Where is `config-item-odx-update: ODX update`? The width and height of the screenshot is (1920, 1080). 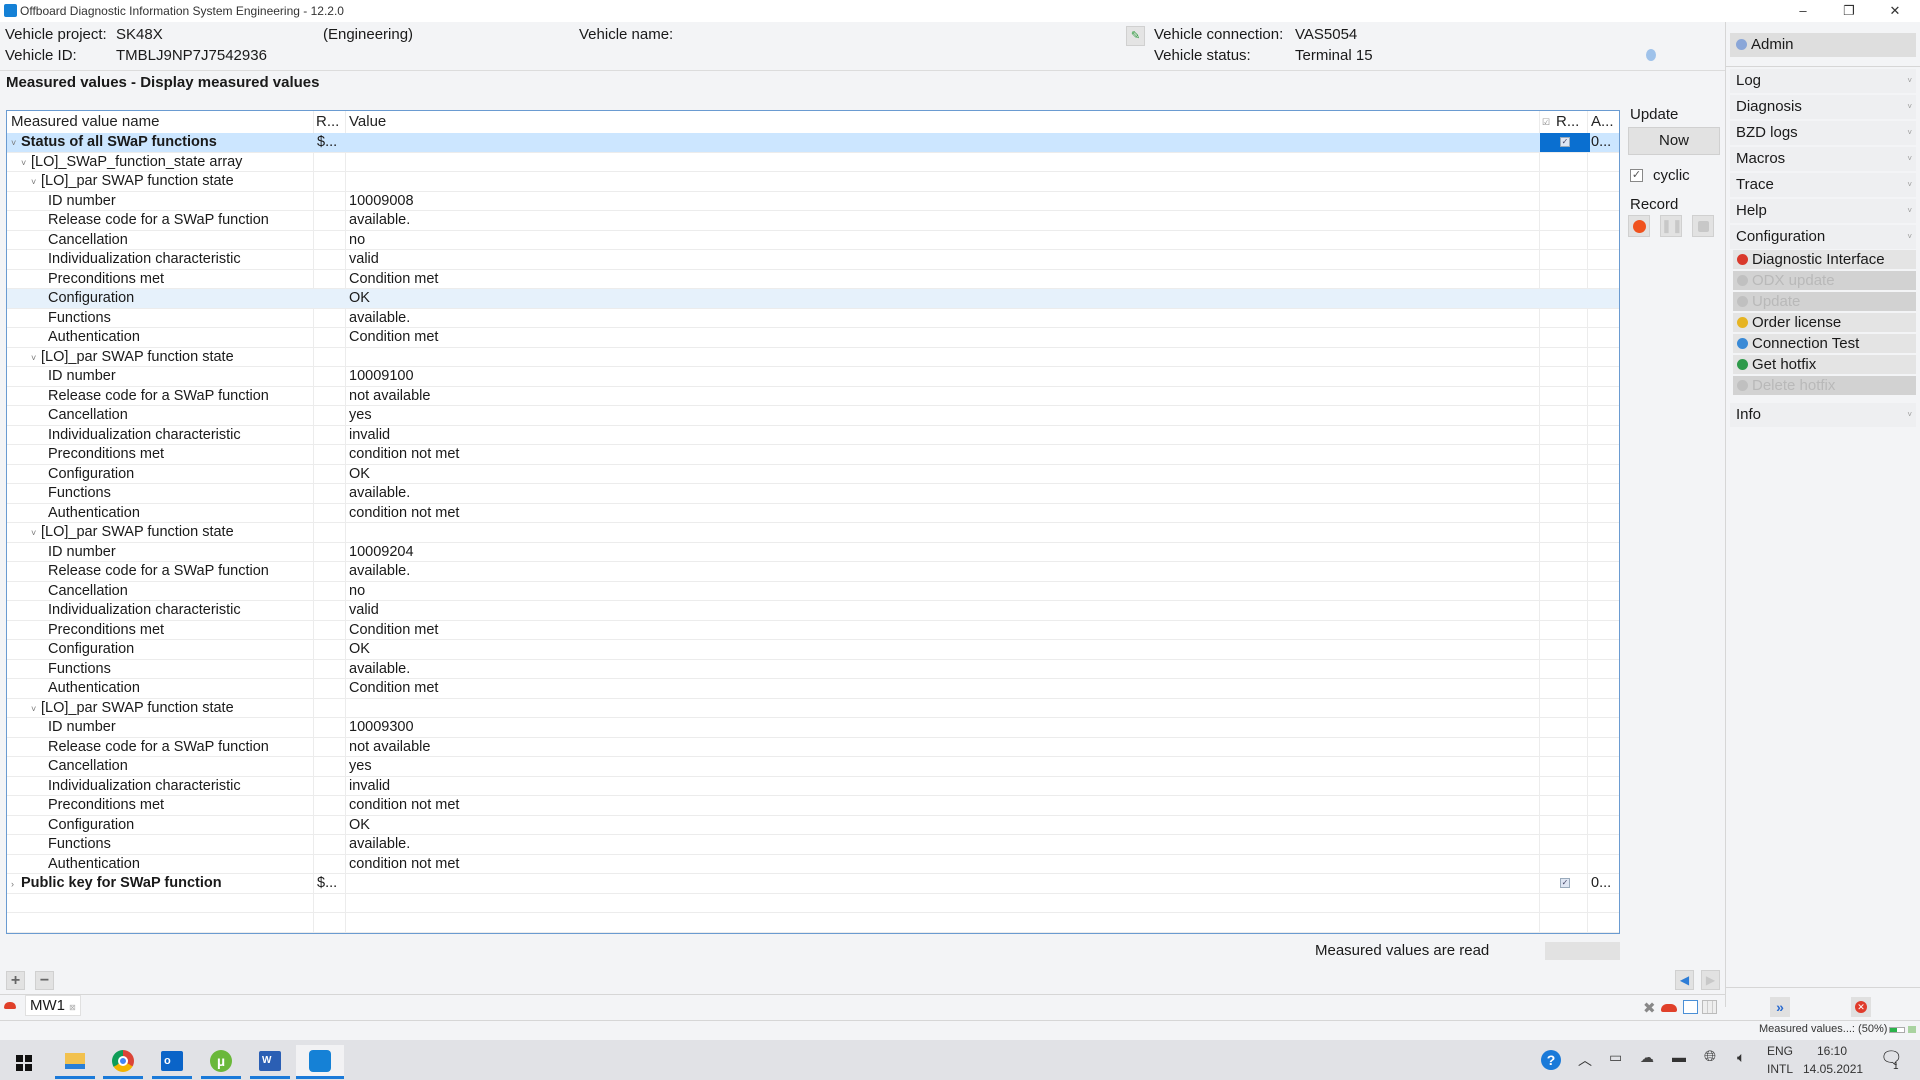
config-item-odx-update: ODX update is located at coordinates (1824, 281).